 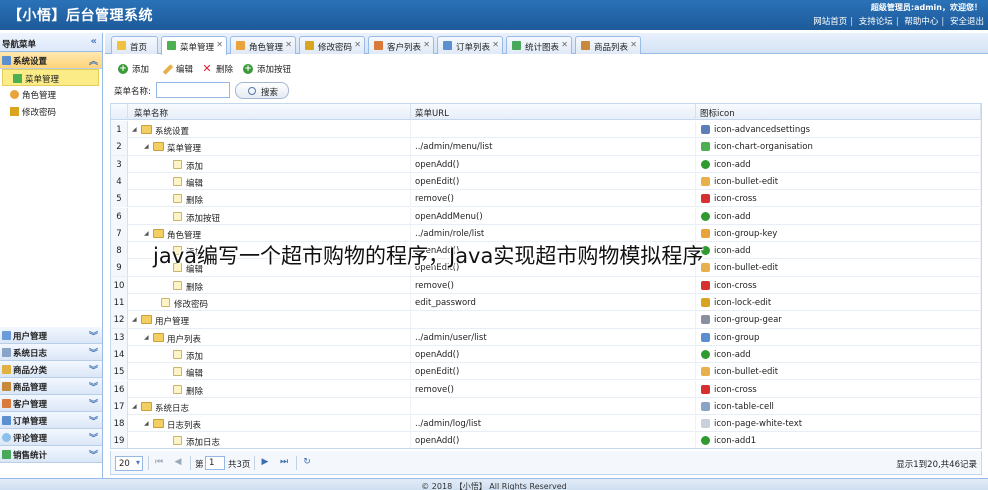 I want to click on menu-name-cell: 编辑, so click(x=269, y=372).